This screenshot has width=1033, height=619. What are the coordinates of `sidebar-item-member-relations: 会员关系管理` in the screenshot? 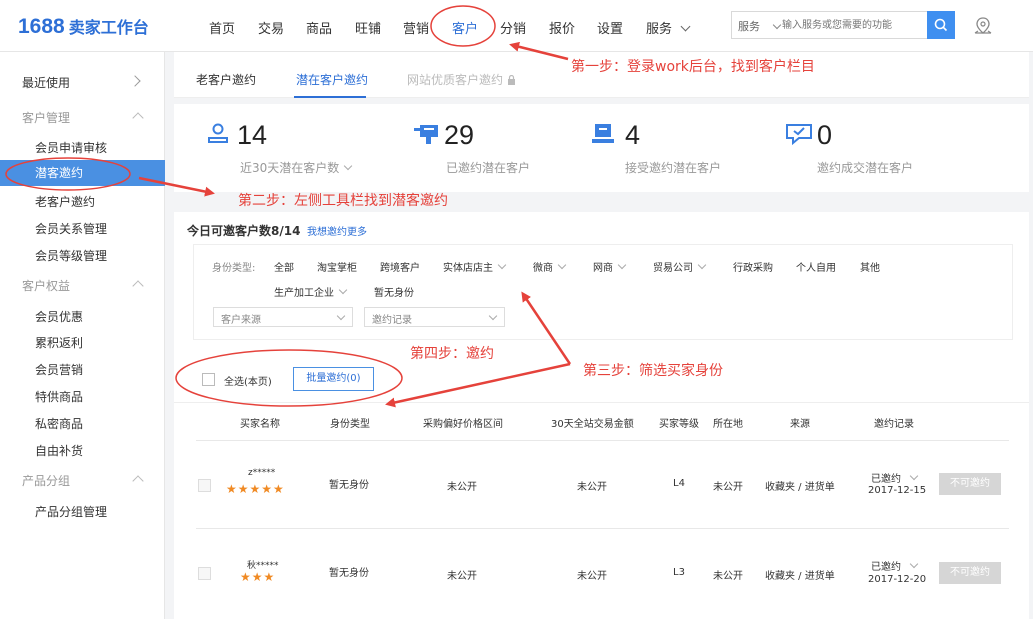 It's located at (71, 228).